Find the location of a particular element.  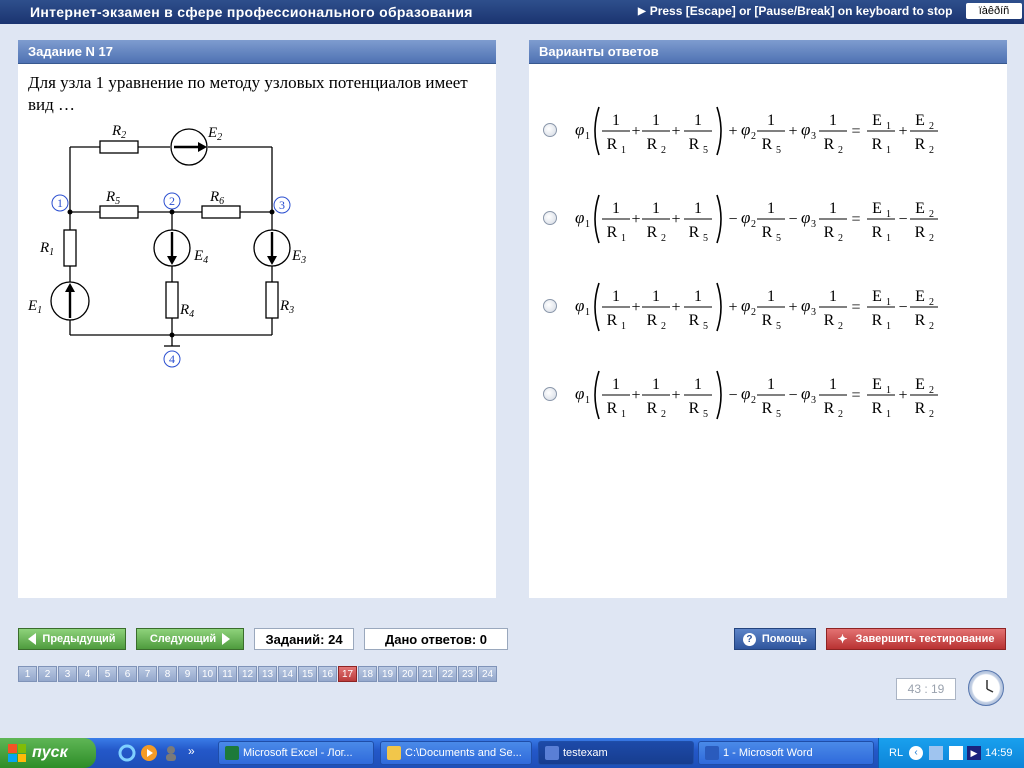

start-button: пуск is located at coordinates (48, 753).